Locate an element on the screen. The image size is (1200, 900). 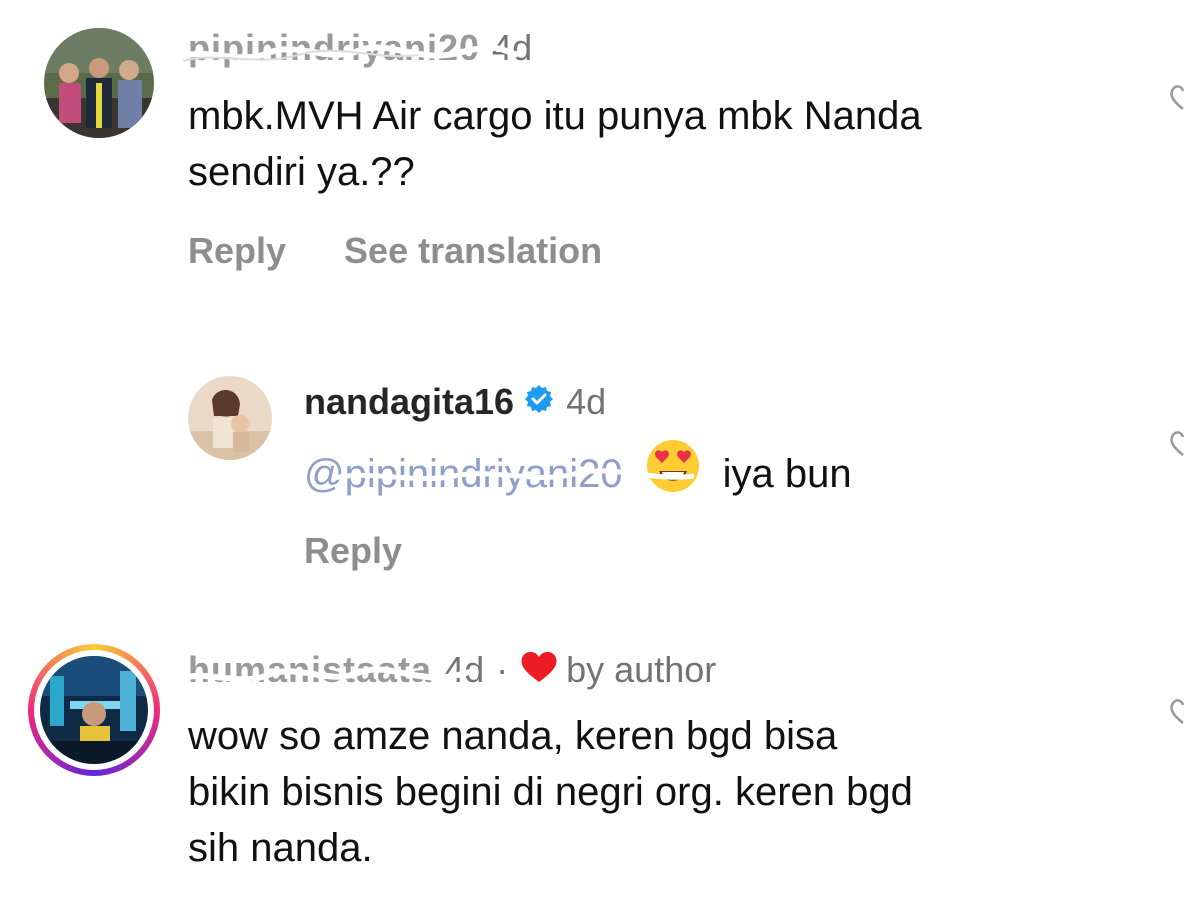
liked-by-author-label: by author is located at coordinates (641, 669).